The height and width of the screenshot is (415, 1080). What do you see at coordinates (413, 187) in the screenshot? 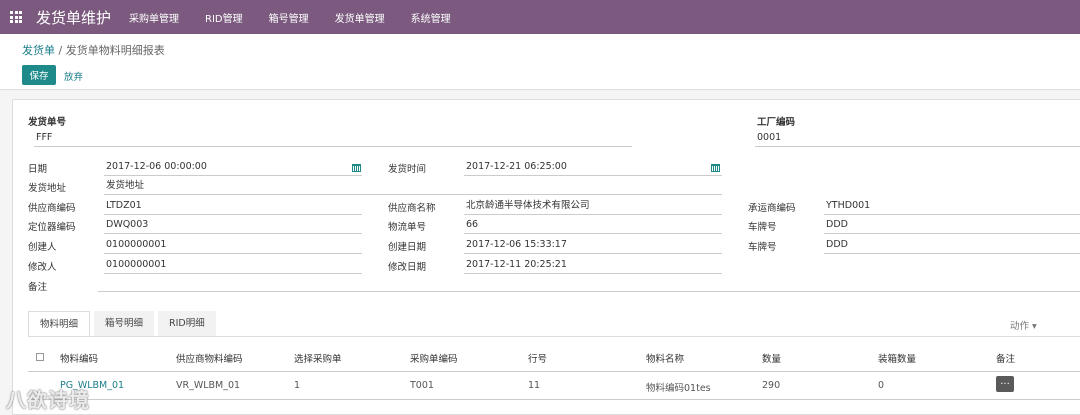
I see `ship-addr-field: 发货地址` at bounding box center [413, 187].